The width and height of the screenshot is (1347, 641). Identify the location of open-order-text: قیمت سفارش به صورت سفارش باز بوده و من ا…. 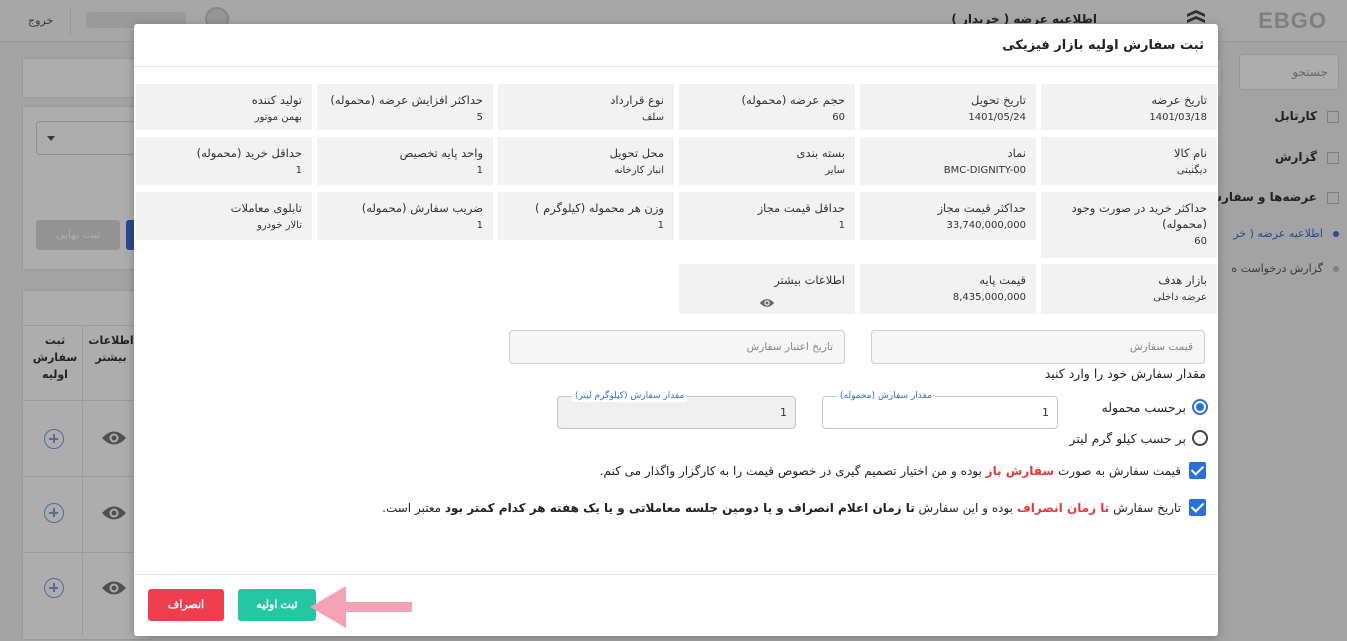
(890, 471).